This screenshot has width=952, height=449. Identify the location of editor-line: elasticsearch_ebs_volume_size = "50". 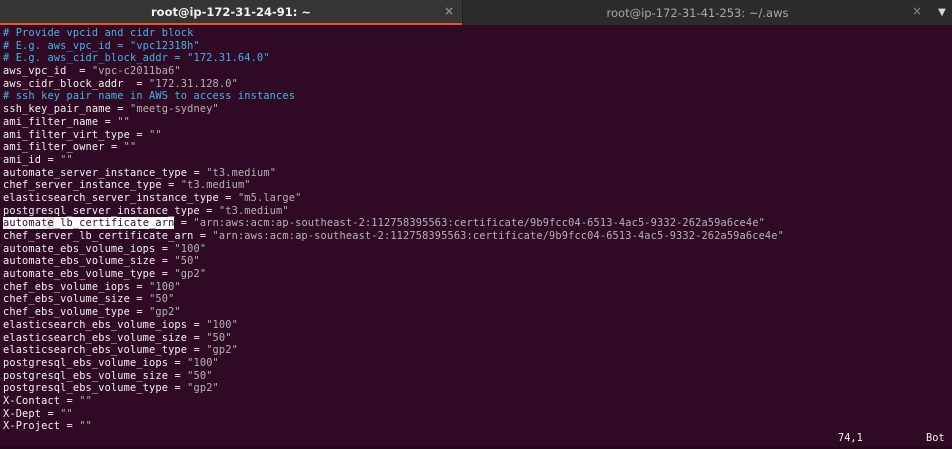
(393, 338).